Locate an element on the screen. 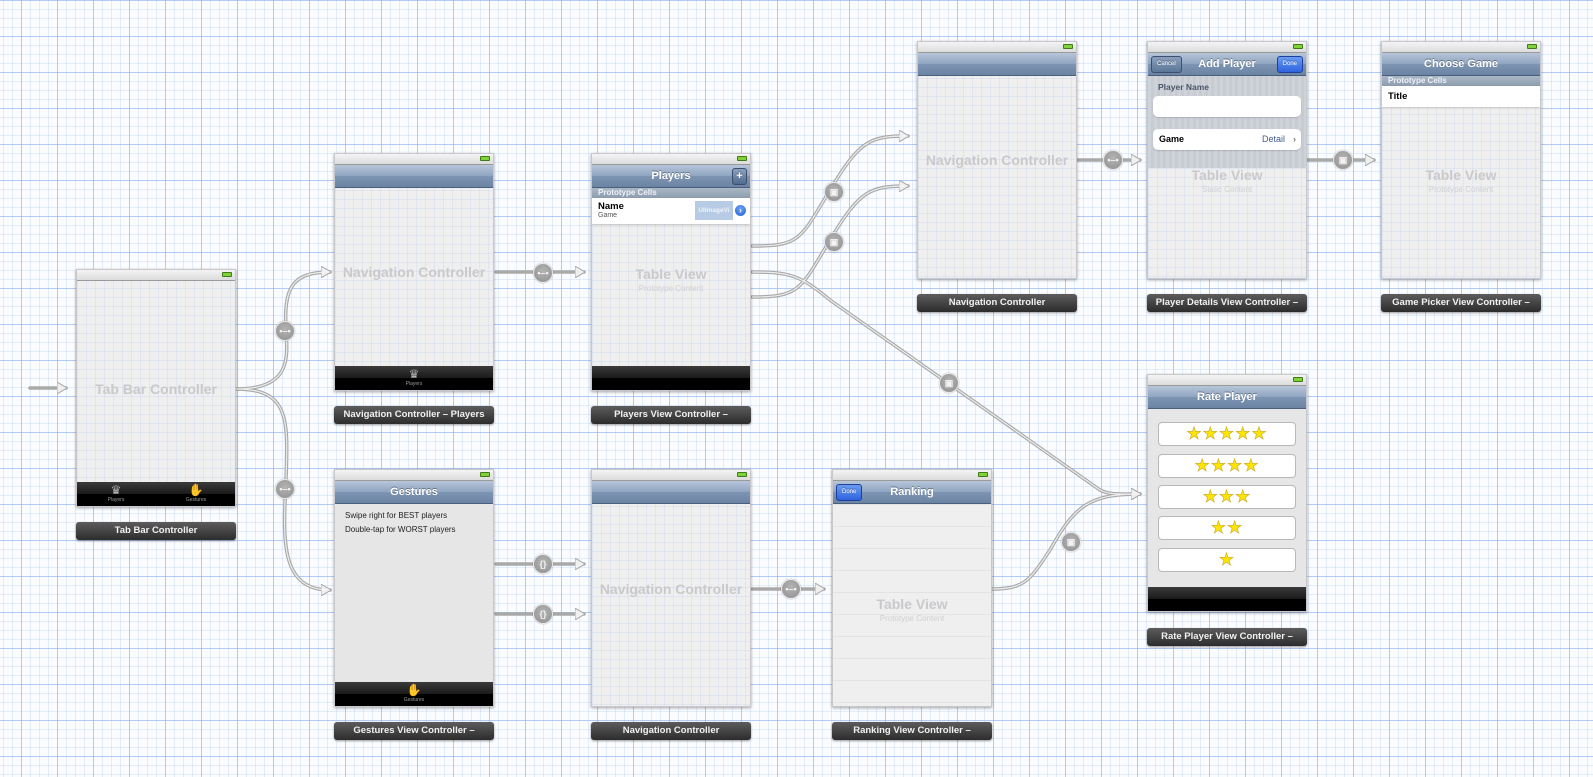  scene-label-game-picker-view-controller: Game Picker View Controller – is located at coordinates (1461, 303).